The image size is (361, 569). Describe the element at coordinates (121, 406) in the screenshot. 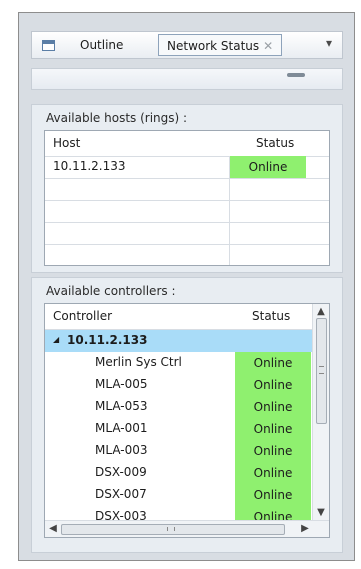

I see `controller-name: MLA-053` at that location.